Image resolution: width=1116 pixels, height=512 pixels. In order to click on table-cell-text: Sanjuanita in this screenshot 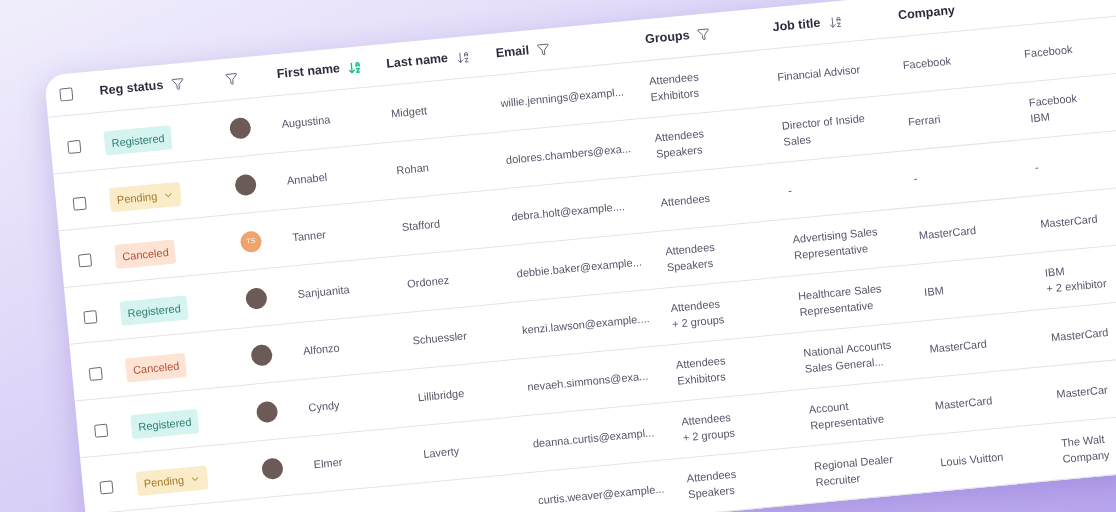, I will do `click(323, 292)`.